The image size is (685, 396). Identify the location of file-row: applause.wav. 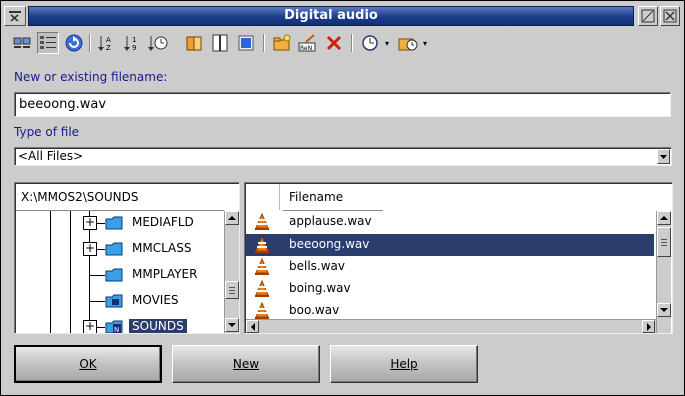
(450, 222).